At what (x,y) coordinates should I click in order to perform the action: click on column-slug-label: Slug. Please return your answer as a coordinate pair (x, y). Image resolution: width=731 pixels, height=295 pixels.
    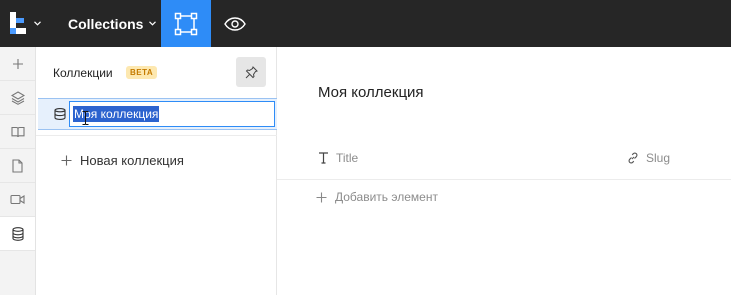
    Looking at the image, I should click on (658, 158).